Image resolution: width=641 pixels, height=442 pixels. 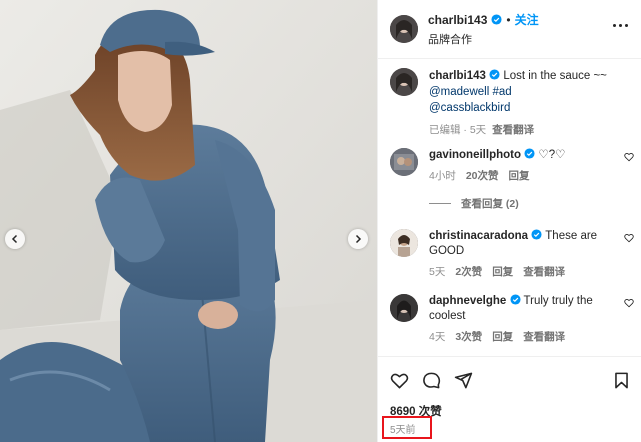 I want to click on comment-time: 4小时, so click(x=442, y=176).